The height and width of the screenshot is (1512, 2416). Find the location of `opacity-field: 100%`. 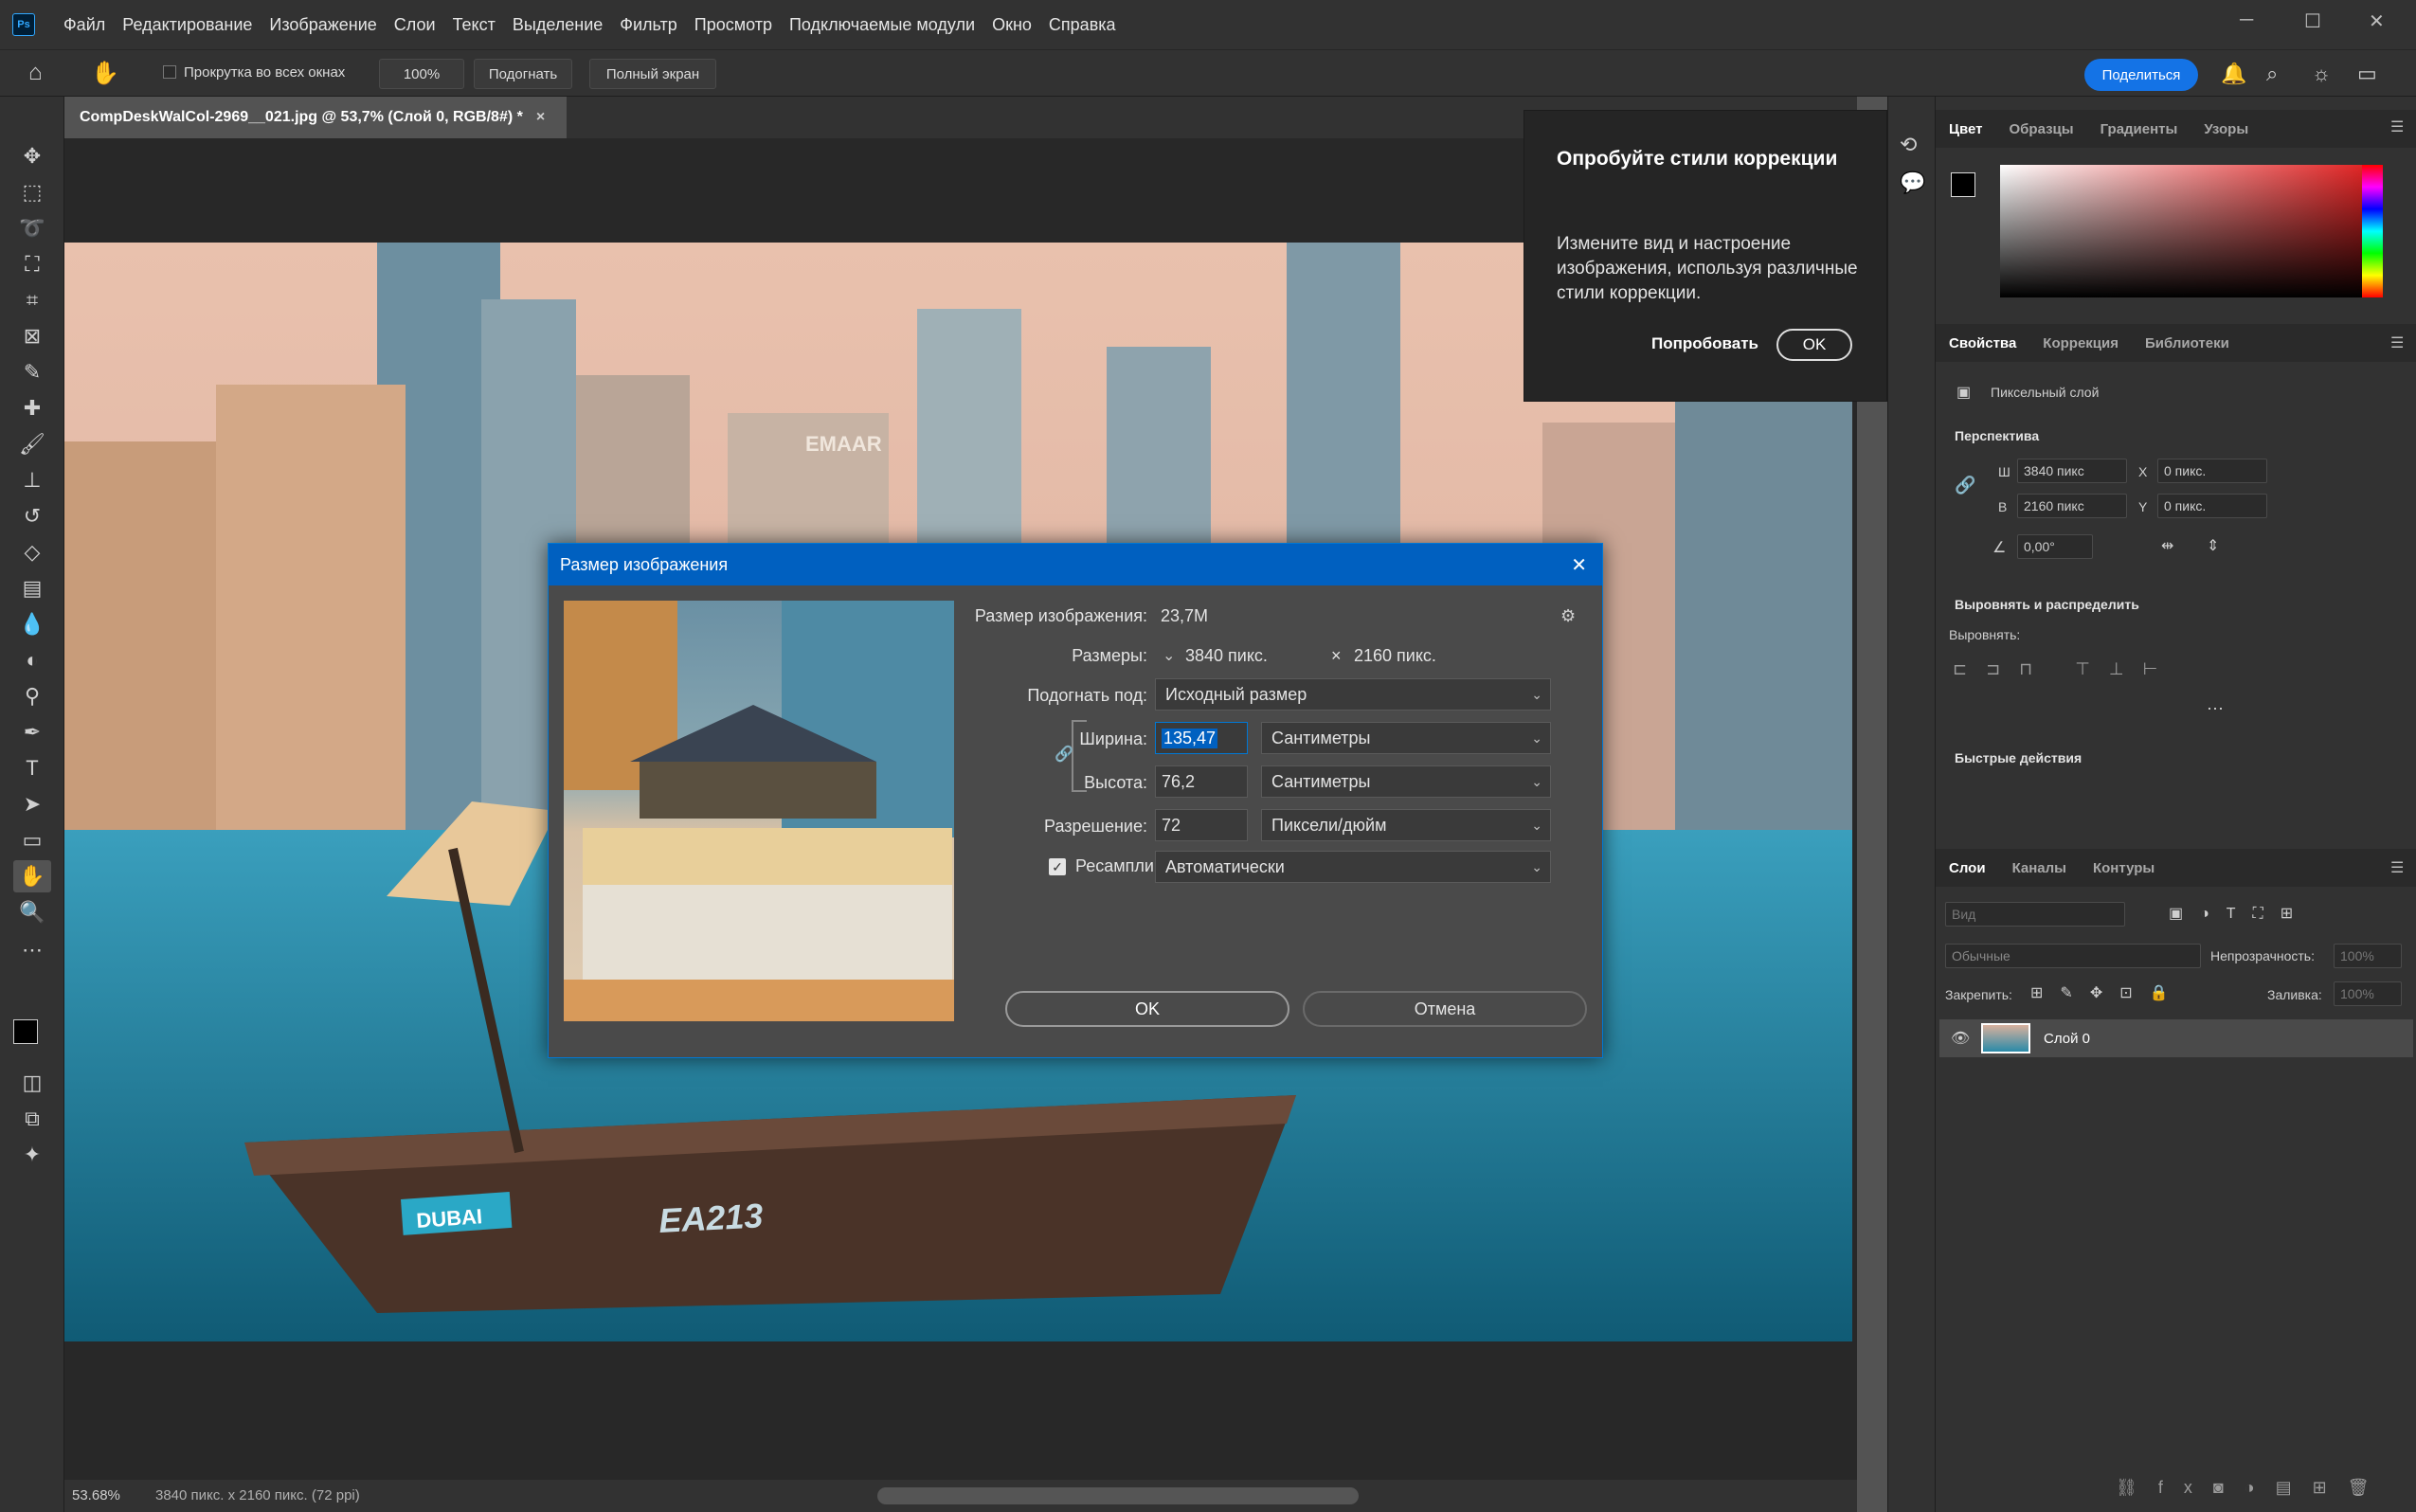

opacity-field: 100% is located at coordinates (2368, 956).